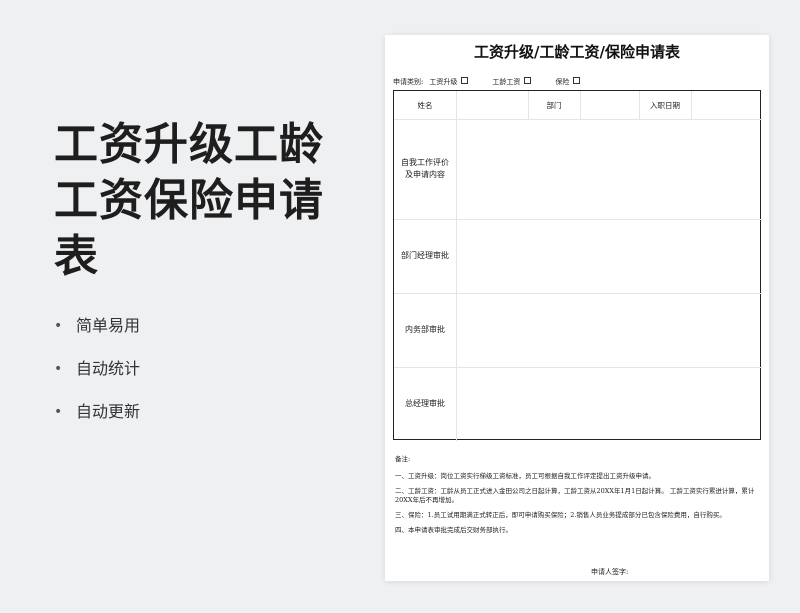 Image resolution: width=800 pixels, height=613 pixels. I want to click on feature-item: • 自动更新, so click(97, 419).